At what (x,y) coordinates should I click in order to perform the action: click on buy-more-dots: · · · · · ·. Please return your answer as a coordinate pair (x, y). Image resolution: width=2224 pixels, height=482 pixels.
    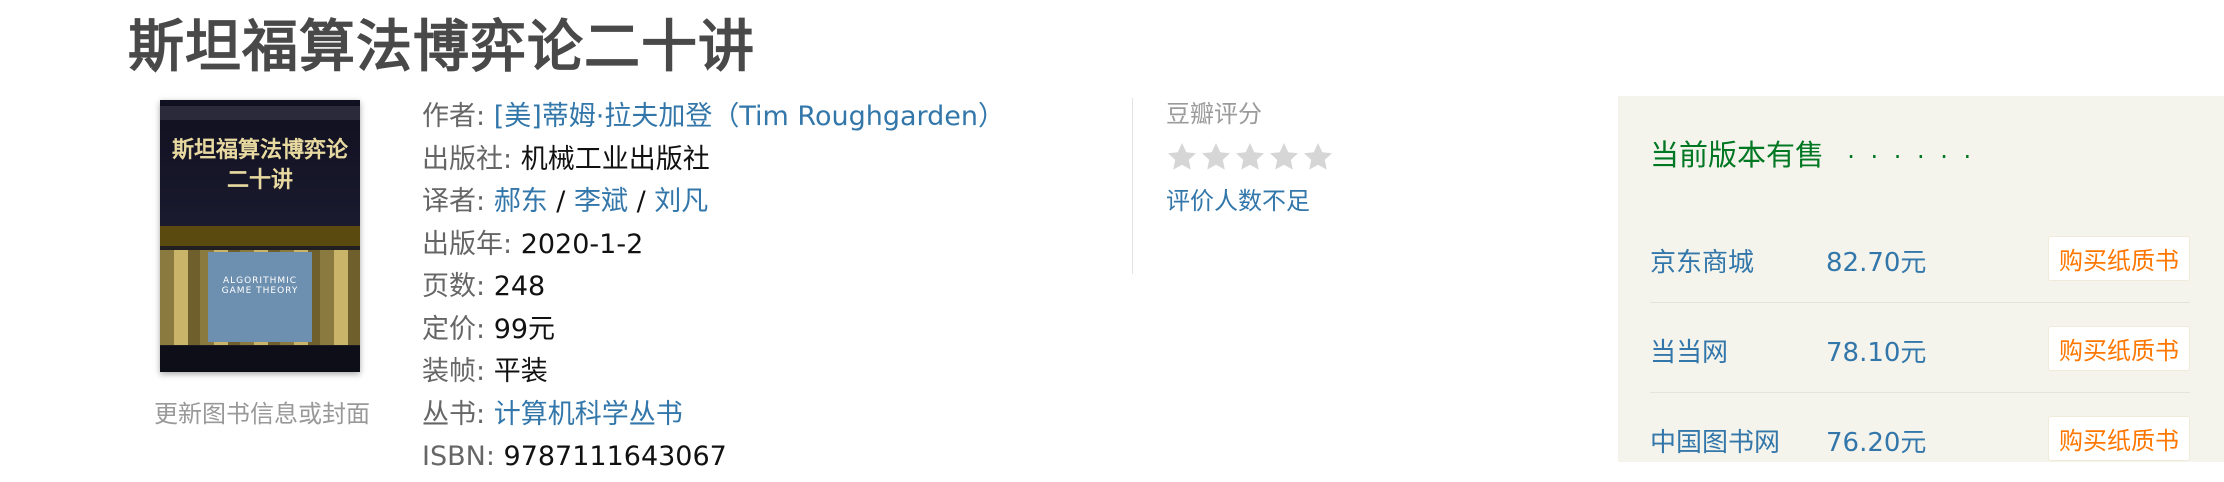
    Looking at the image, I should click on (1911, 157).